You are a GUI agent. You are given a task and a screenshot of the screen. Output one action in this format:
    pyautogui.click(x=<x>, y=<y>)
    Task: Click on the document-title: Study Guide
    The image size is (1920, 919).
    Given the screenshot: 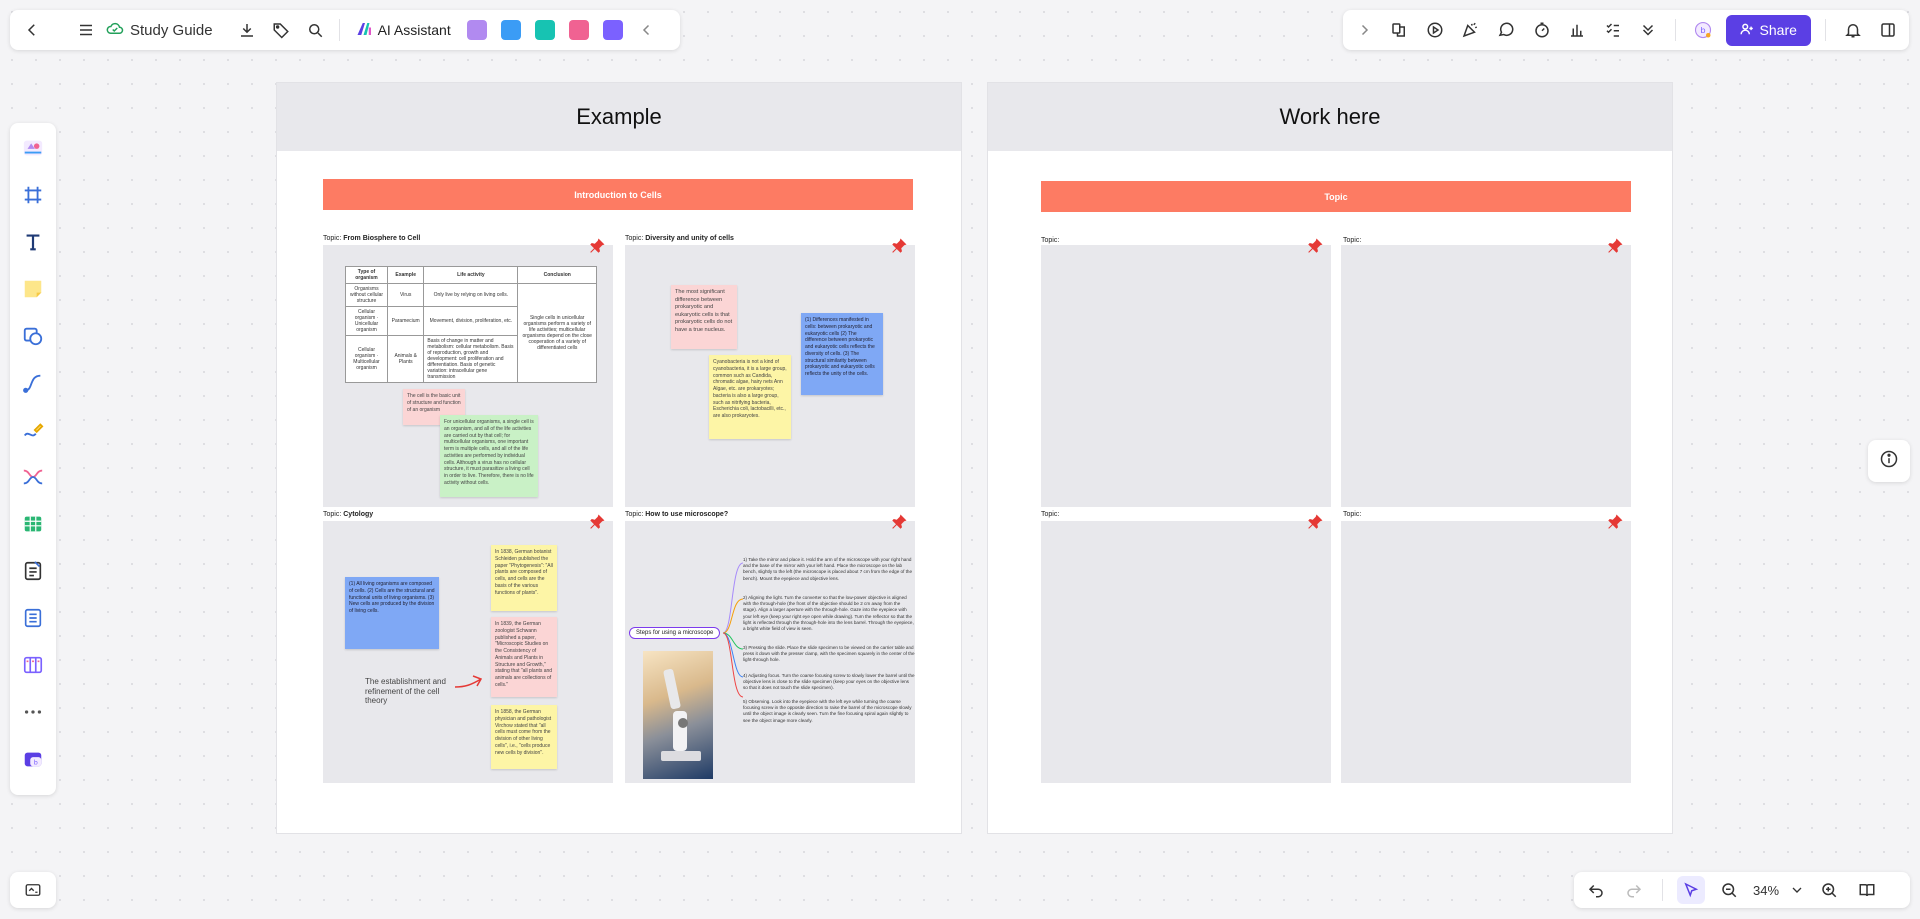 What is the action you would take?
    pyautogui.click(x=159, y=30)
    